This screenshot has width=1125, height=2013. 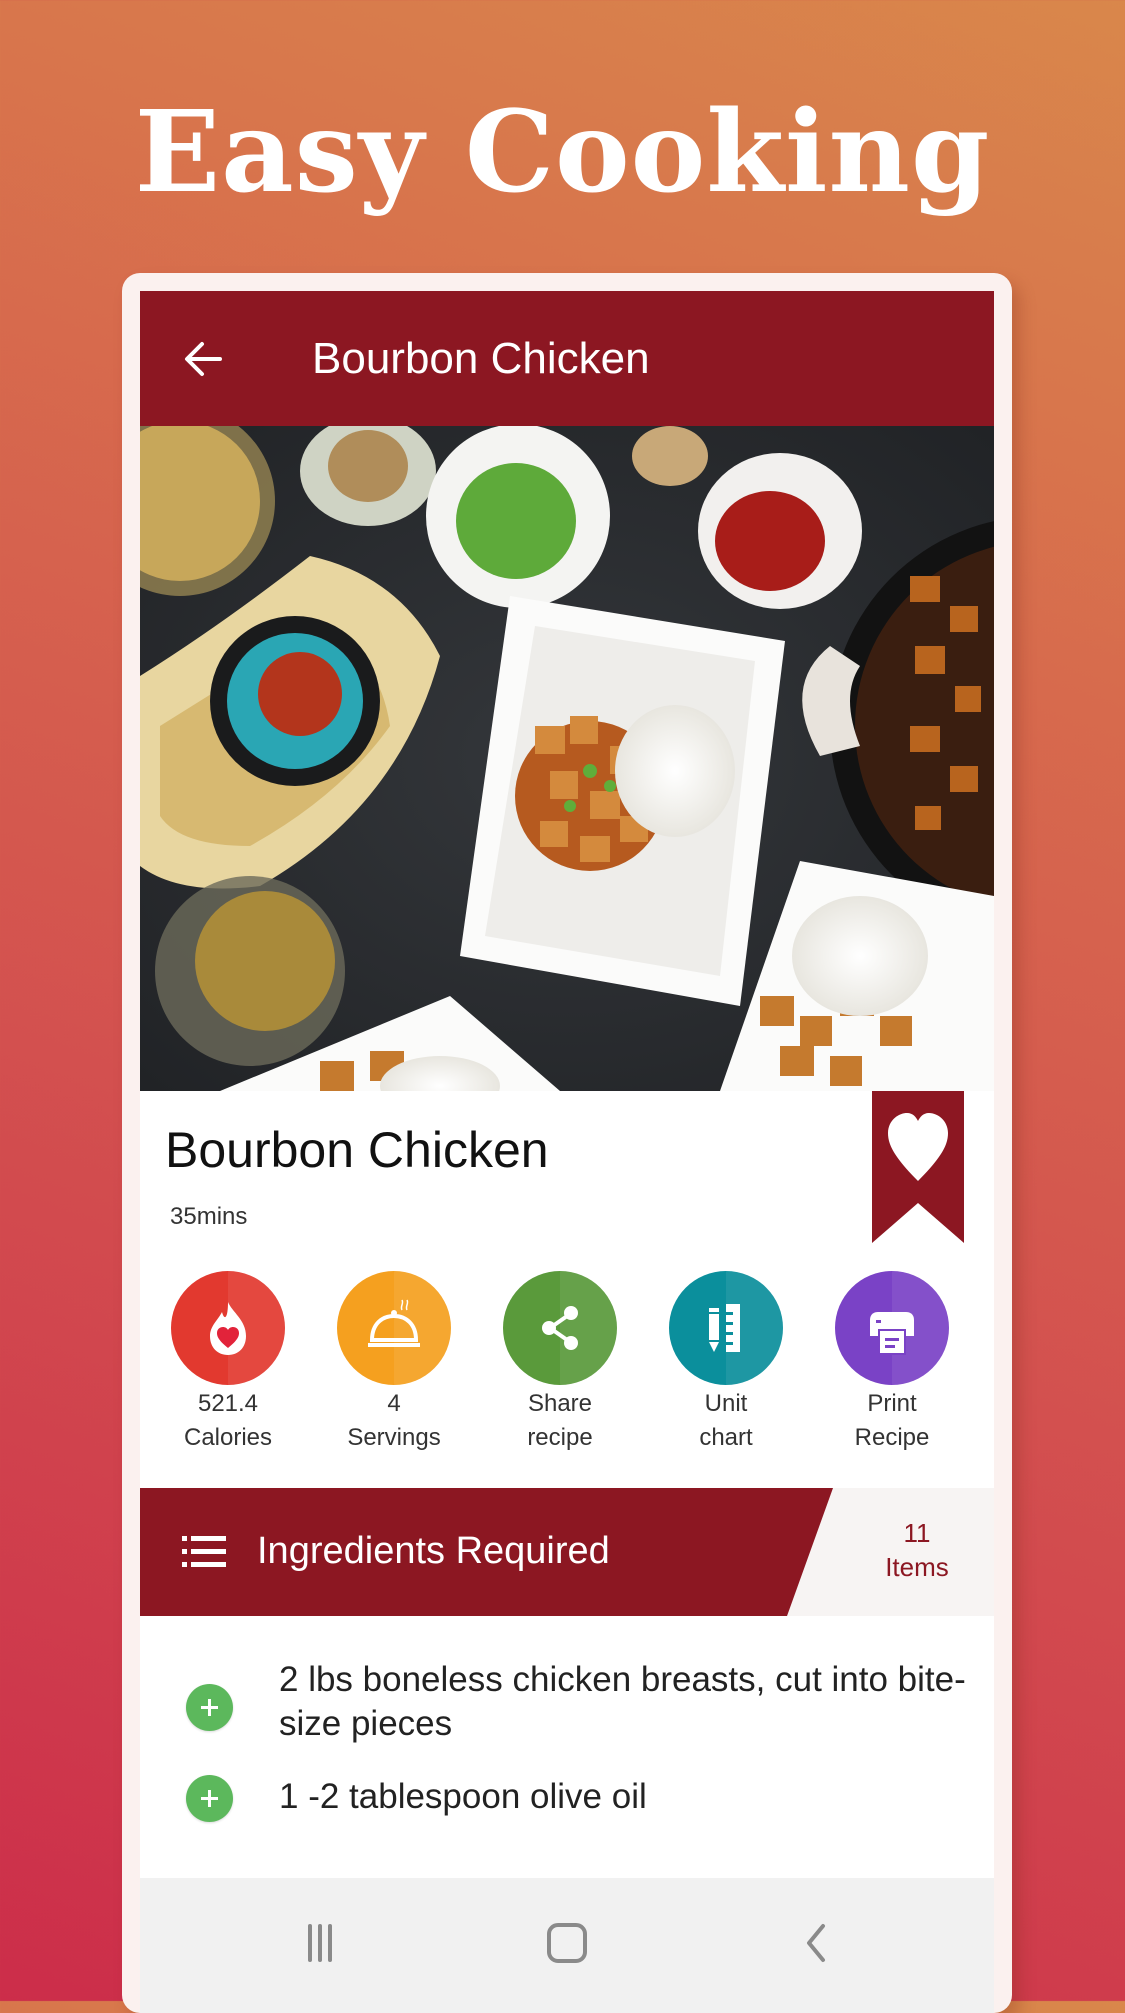 I want to click on app-bar: Bourbon Chicken, so click(x=567, y=358).